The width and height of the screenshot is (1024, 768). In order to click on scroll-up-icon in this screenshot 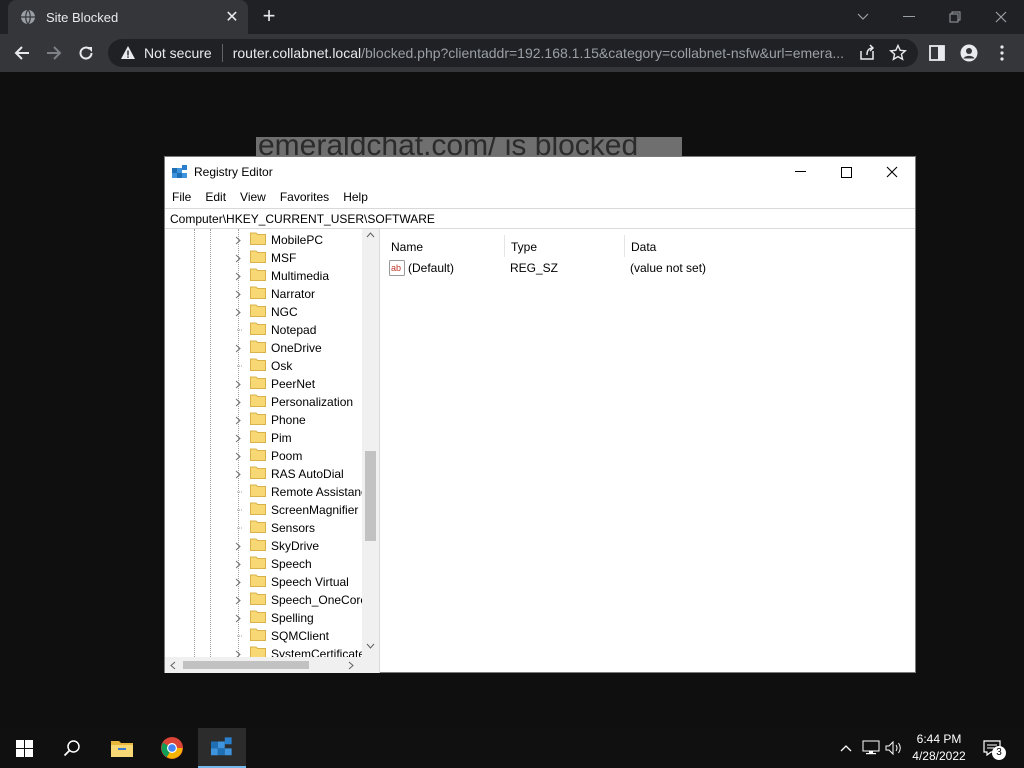, I will do `click(370, 235)`.